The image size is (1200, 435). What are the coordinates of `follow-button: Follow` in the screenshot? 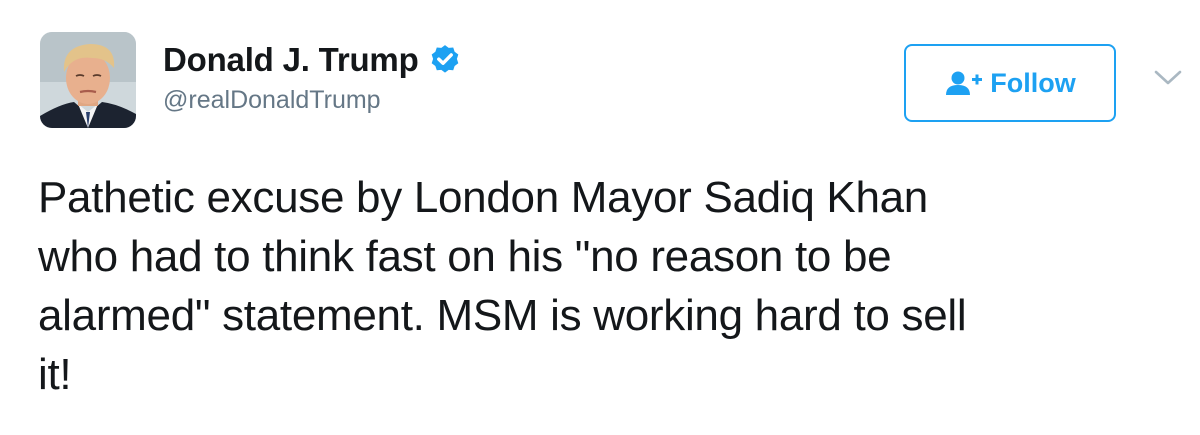 It's located at (1010, 83).